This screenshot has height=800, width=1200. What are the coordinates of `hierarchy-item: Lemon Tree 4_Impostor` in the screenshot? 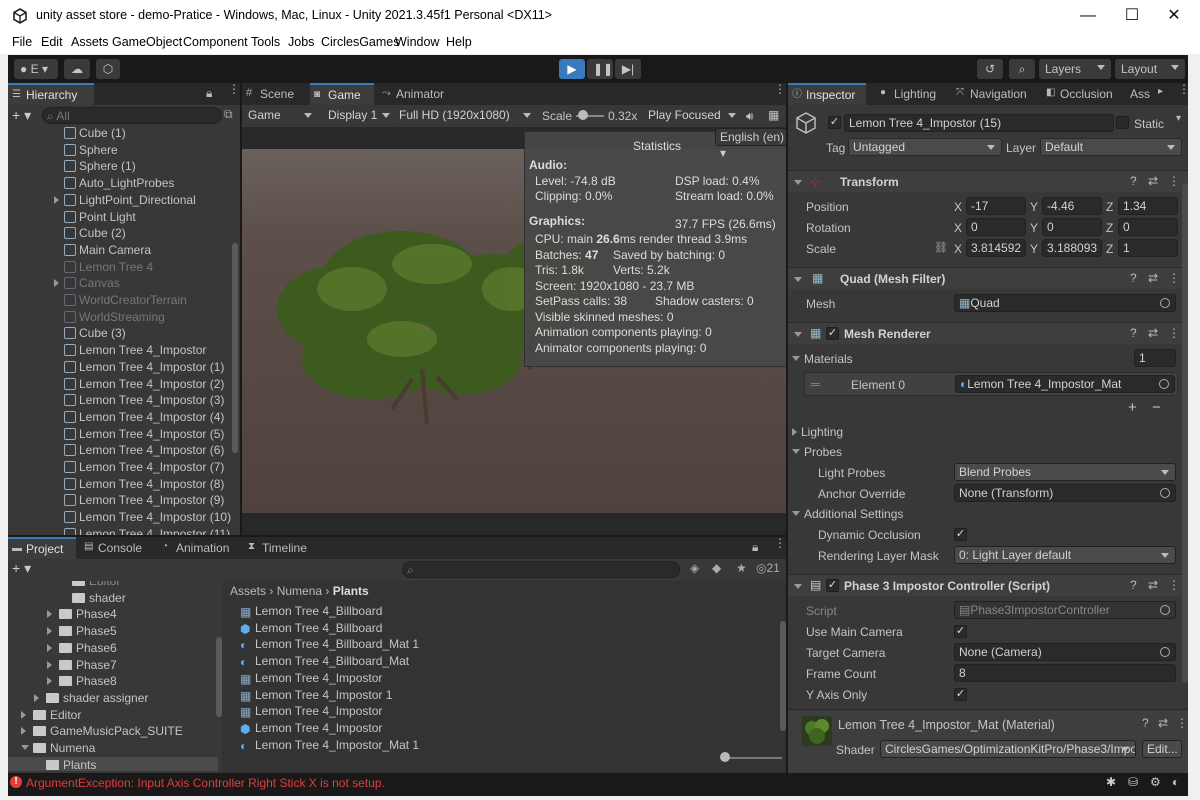 It's located at (121, 350).